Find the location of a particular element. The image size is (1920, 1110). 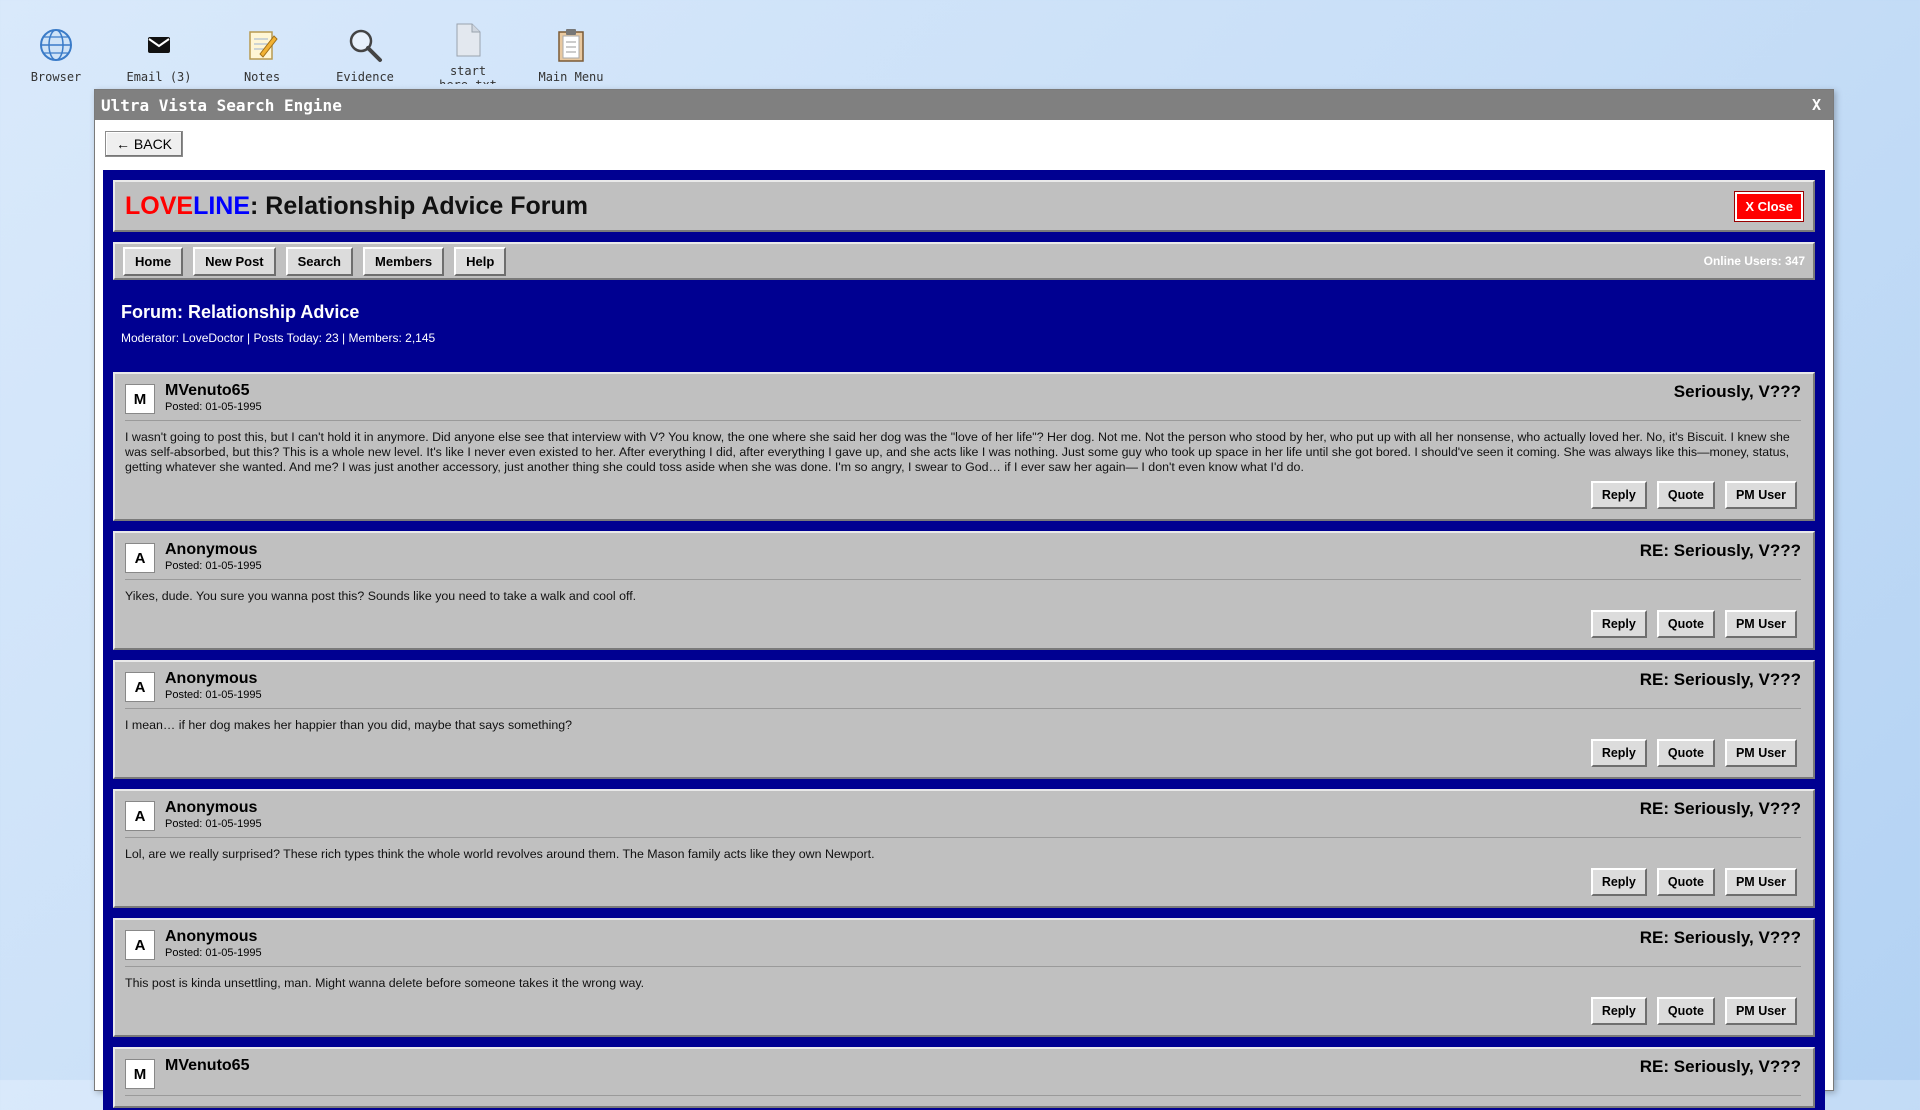

desktop-icon-notes: Notes is located at coordinates (262, 52).